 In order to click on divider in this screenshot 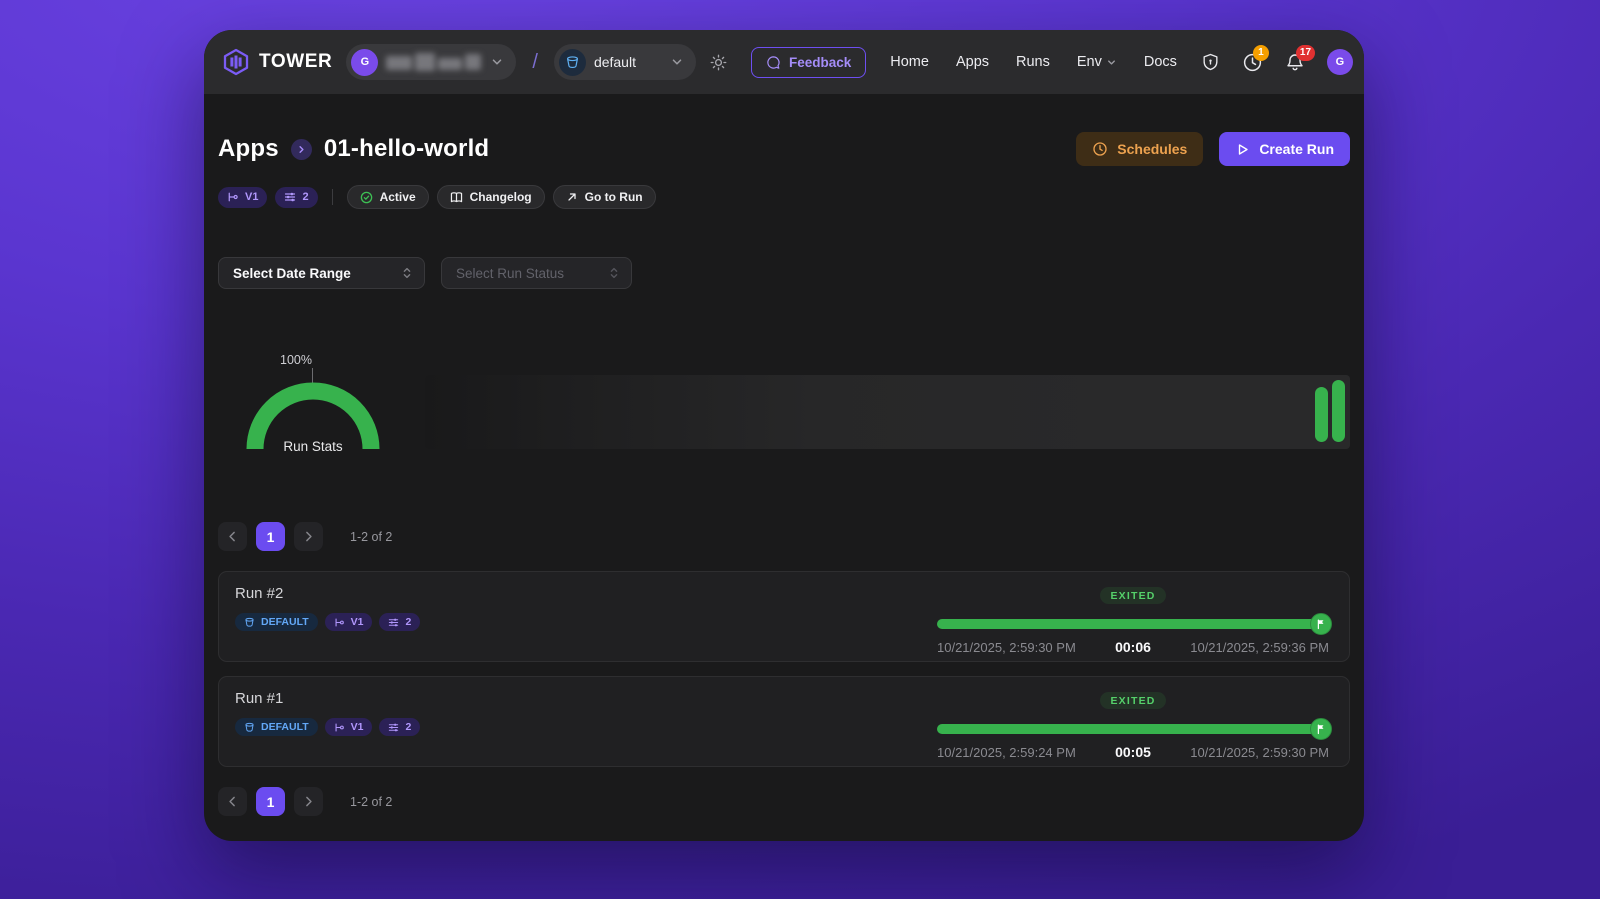, I will do `click(332, 197)`.